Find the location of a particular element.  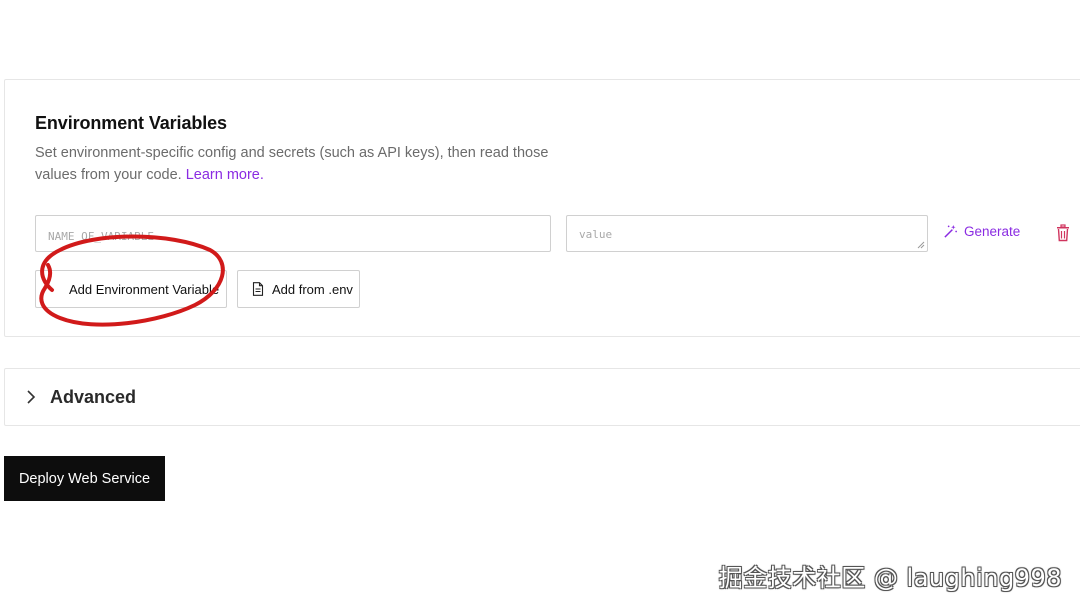

generate-button: Generate is located at coordinates (981, 231).